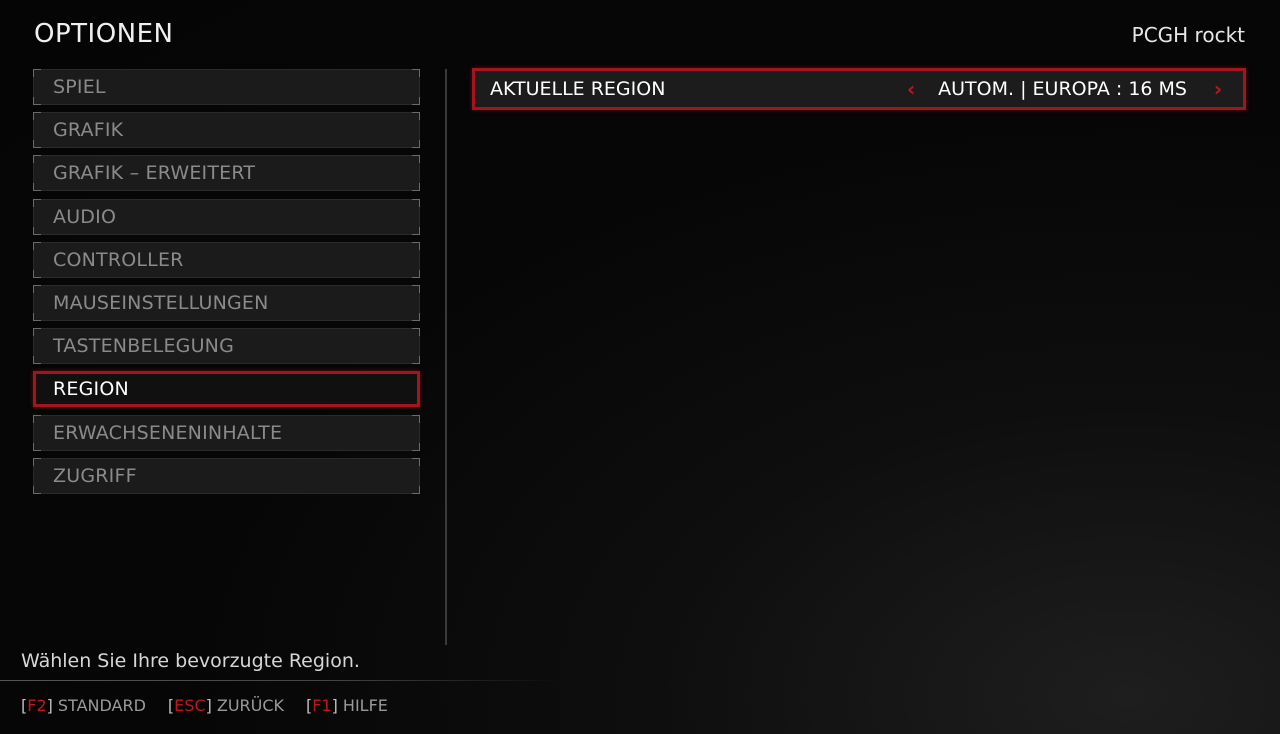 Image resolution: width=1280 pixels, height=734 pixels. Describe the element at coordinates (446, 357) in the screenshot. I see `panel-divider` at that location.